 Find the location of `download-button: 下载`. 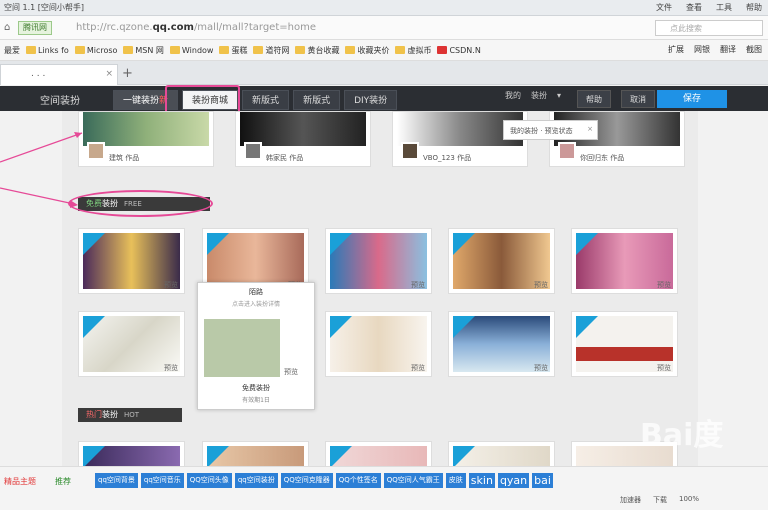

download-button: 下载 is located at coordinates (660, 500).